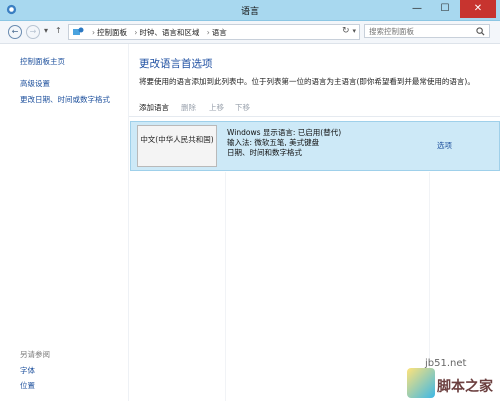  I want to click on breadcrumb-language: 语言, so click(219, 32).